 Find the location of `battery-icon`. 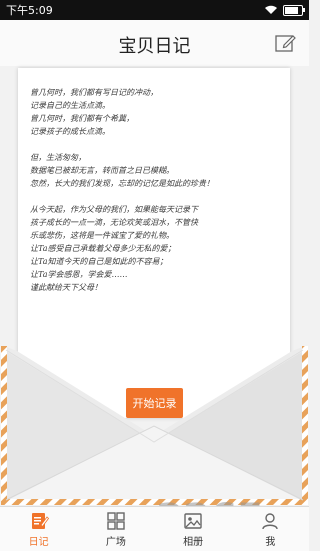

battery-icon is located at coordinates (294, 10).